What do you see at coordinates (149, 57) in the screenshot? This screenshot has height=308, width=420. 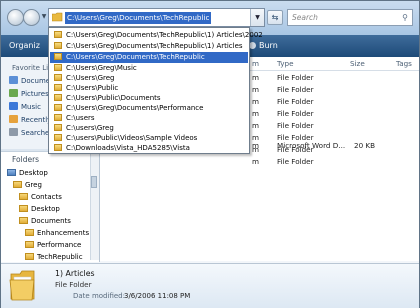 I see `address-history-item-selected: C:\Users\Greg\Documents\TechRepublic` at bounding box center [149, 57].